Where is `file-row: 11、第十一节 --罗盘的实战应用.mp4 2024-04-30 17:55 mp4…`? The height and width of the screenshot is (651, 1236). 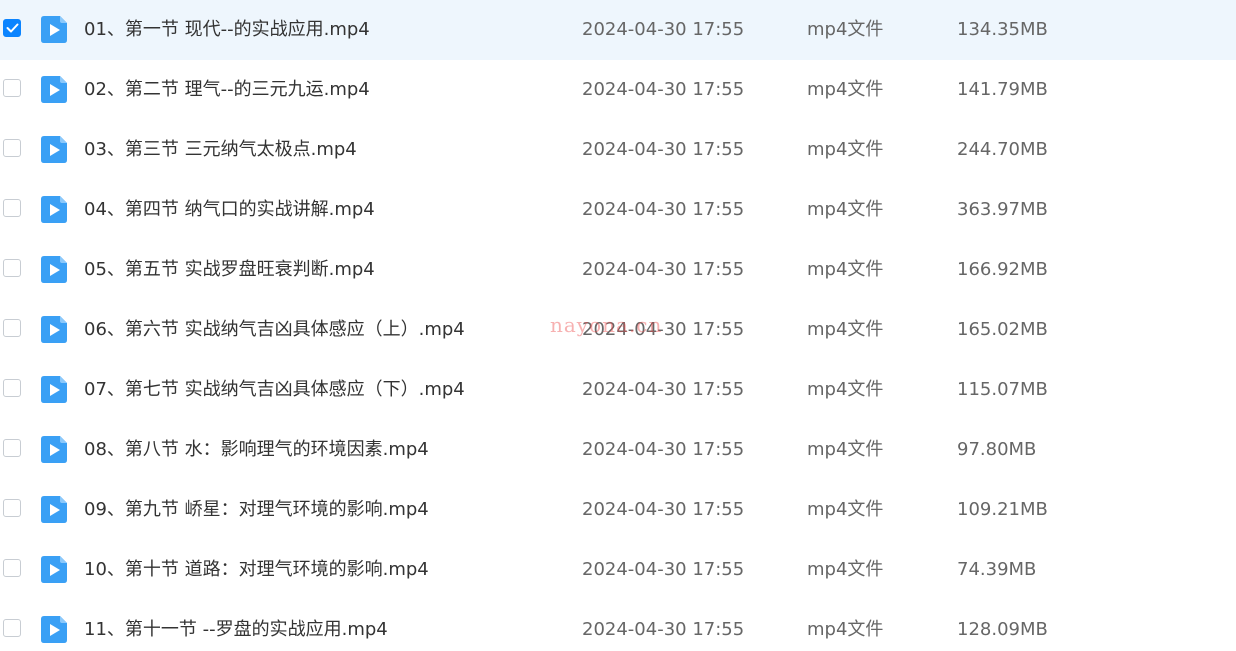
file-row: 11、第十一节 --罗盘的实战应用.mp4 2024-04-30 17:55 mp4… is located at coordinates (618, 625).